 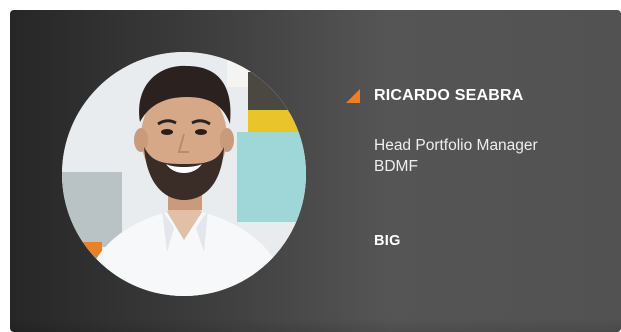 I want to click on role-title: Head Portfolio Manager, so click(x=456, y=145).